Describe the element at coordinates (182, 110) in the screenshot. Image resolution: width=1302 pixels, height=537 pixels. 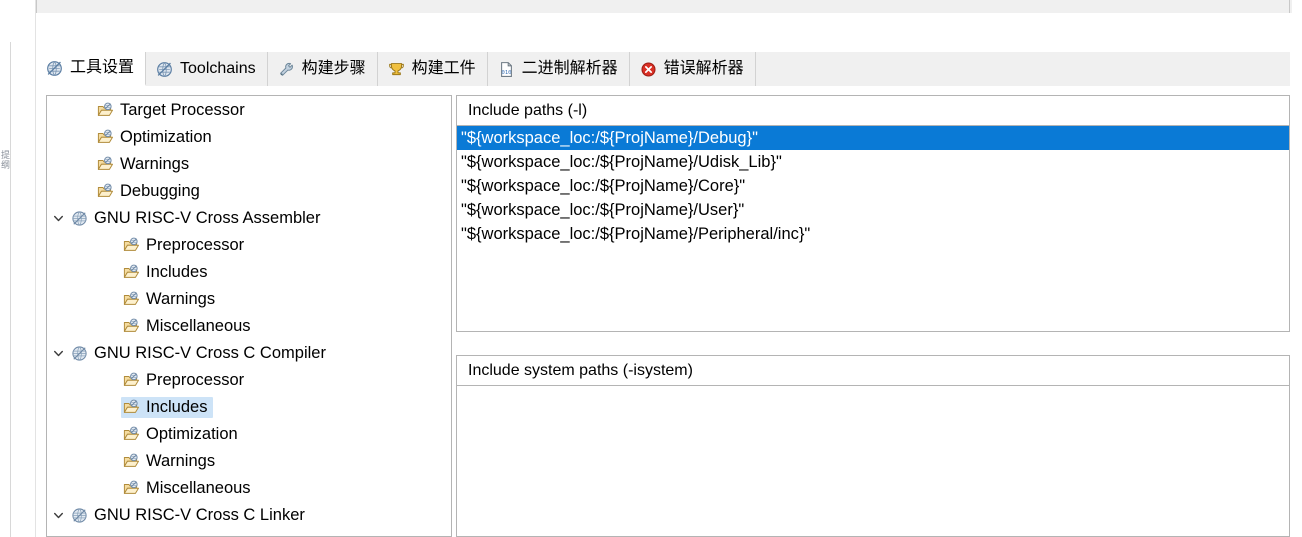
I see `tree-item-label: Target Processor` at that location.